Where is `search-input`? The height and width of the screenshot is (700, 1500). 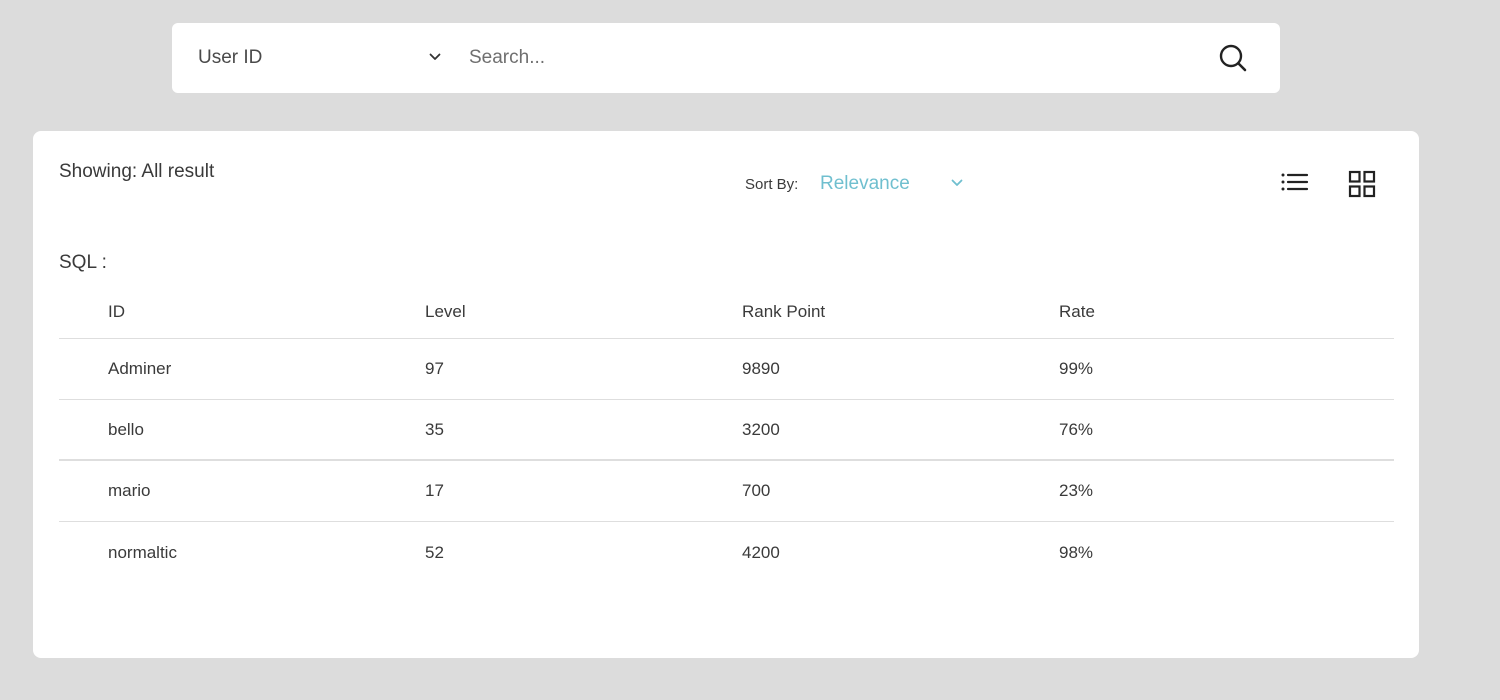
search-input is located at coordinates (819, 58).